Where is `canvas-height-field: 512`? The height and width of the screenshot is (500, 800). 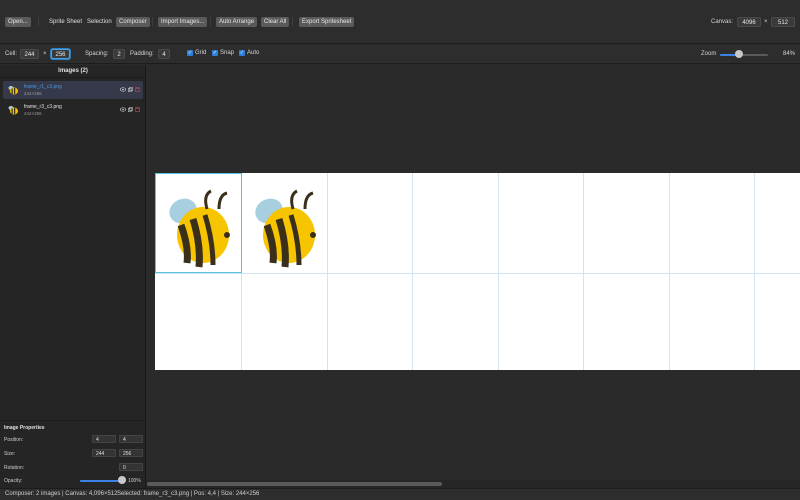 canvas-height-field: 512 is located at coordinates (783, 22).